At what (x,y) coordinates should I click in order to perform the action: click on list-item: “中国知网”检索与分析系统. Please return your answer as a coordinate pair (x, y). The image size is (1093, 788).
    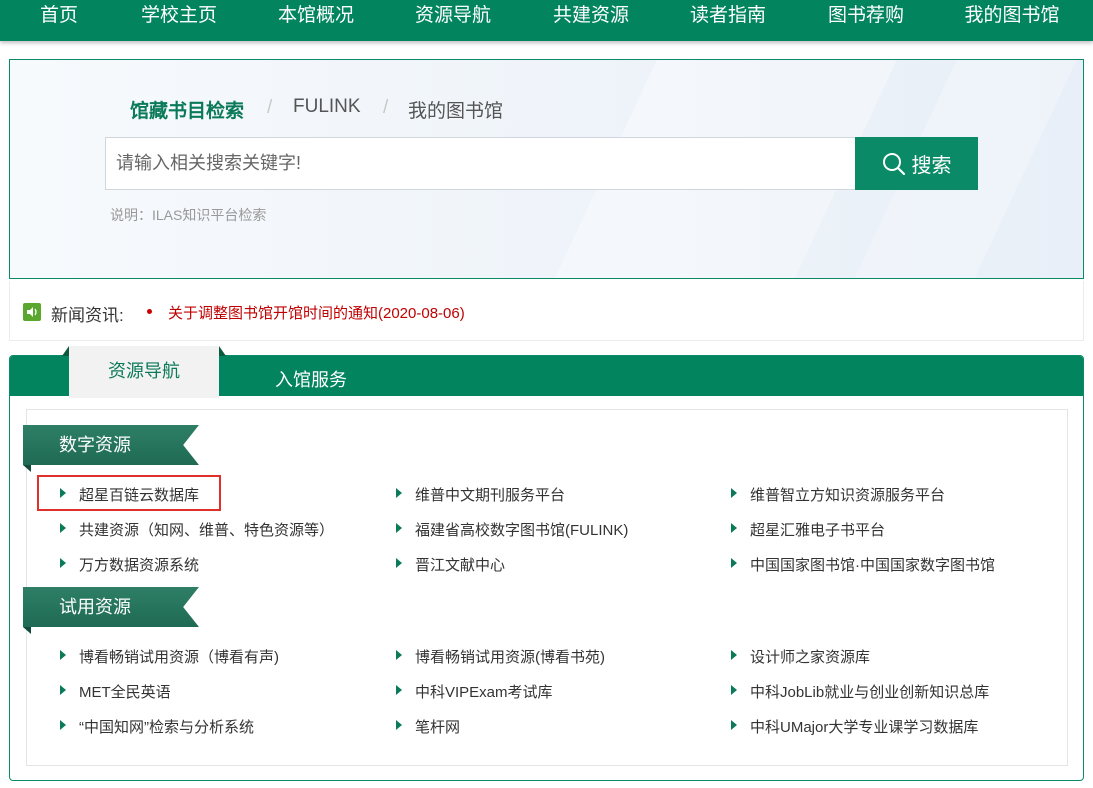
    Looking at the image, I should click on (157, 726).